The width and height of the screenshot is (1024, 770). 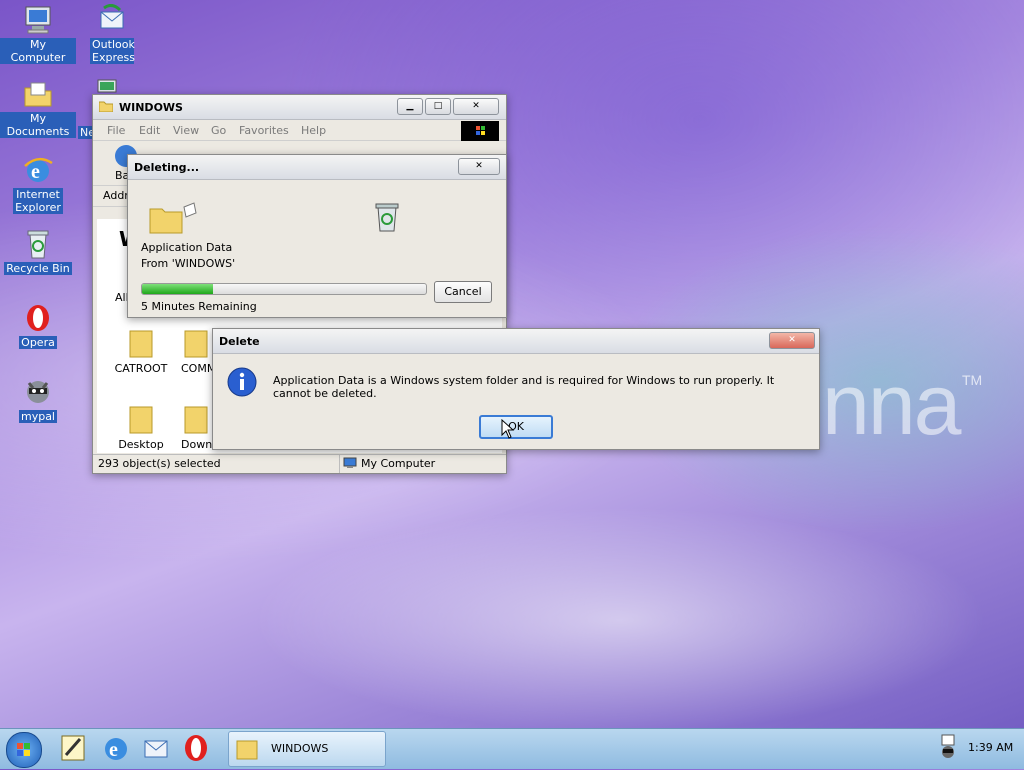 I want to click on taskbar-button-label: WINDOWS, so click(x=300, y=748).